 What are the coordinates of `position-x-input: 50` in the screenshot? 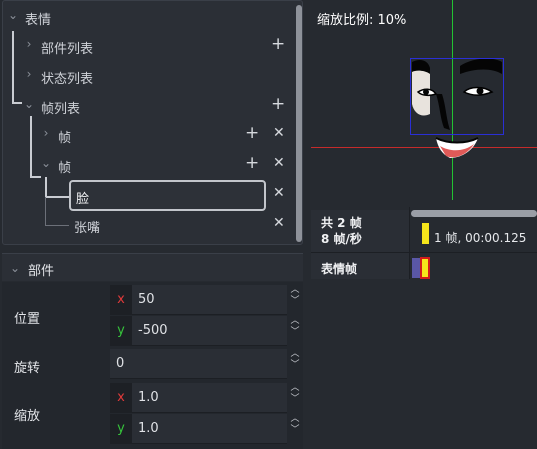 It's located at (209, 300).